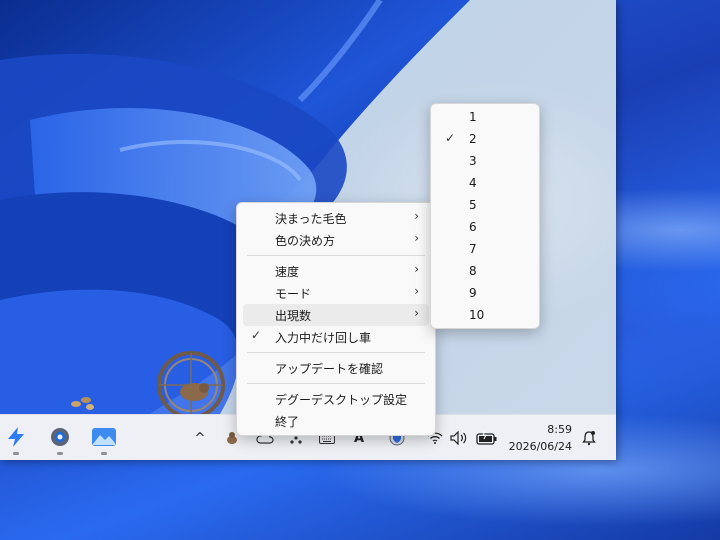  What do you see at coordinates (473, 117) in the screenshot?
I see `submenu-item-label: 1` at bounding box center [473, 117].